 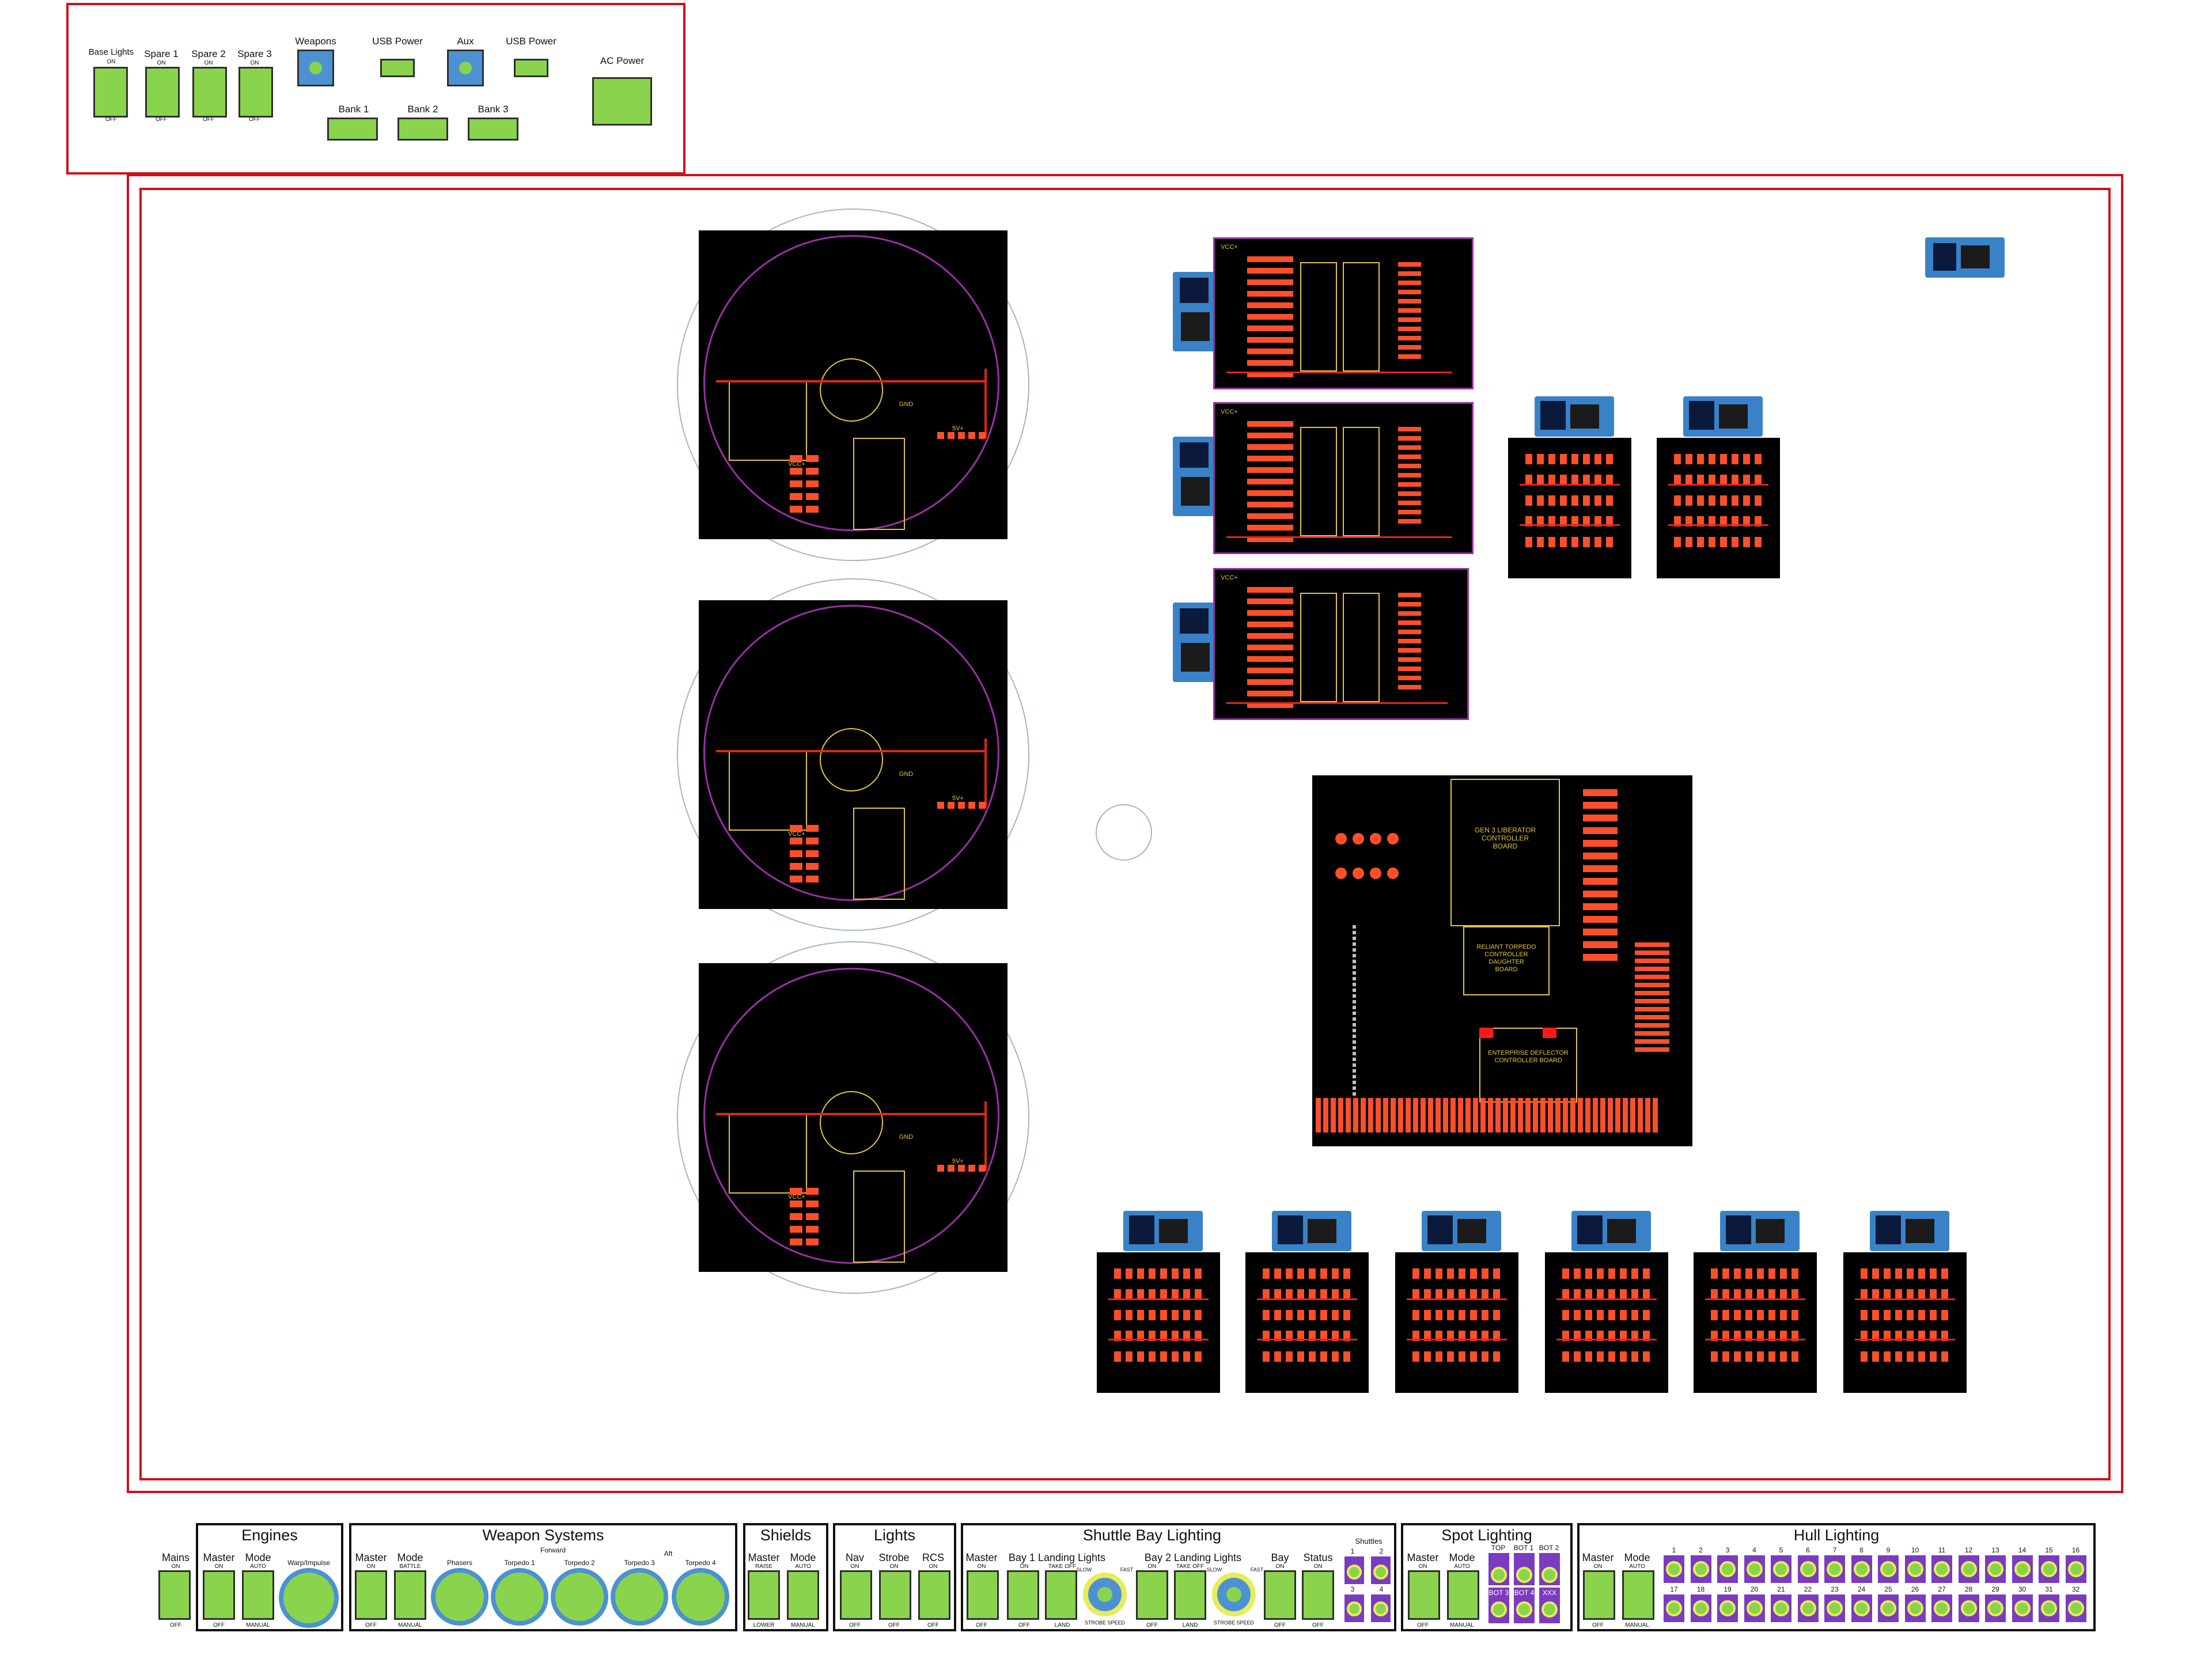 I want to click on hull-32-button, so click(x=2075, y=1608).